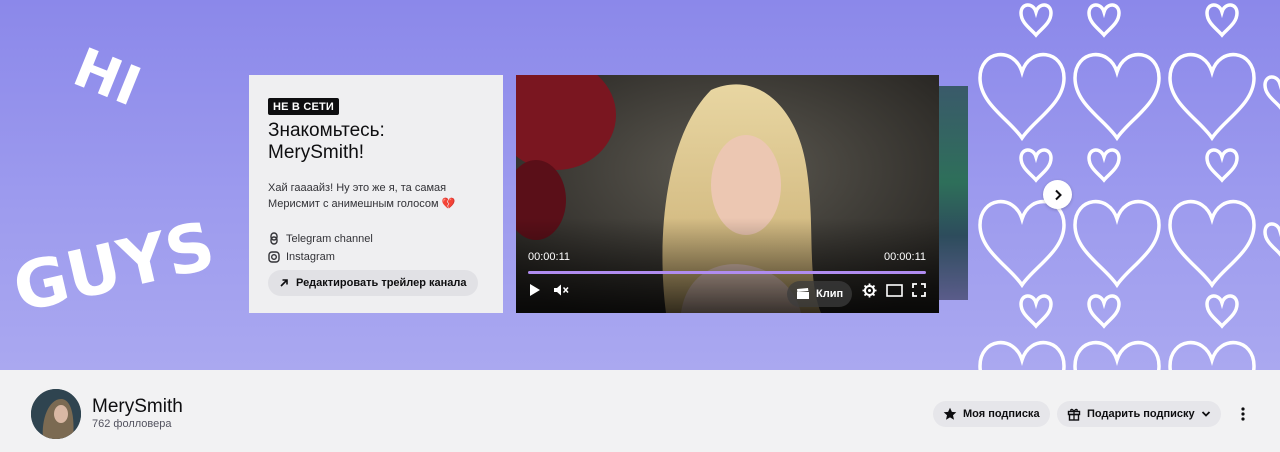 This screenshot has height=452, width=1280. I want to click on mute-button, so click(561, 290).